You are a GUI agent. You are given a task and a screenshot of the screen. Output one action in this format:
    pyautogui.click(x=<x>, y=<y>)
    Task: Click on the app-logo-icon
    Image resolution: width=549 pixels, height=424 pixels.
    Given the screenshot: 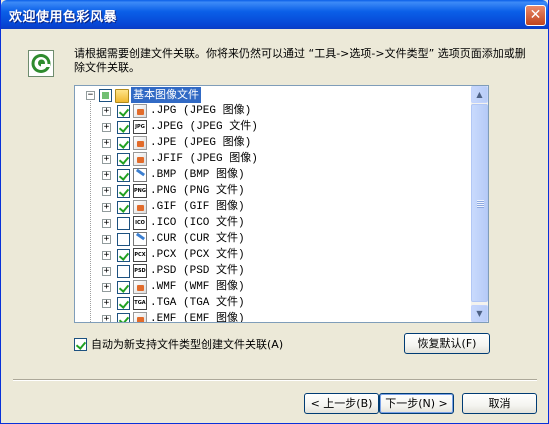 What is the action you would take?
    pyautogui.click(x=41, y=63)
    